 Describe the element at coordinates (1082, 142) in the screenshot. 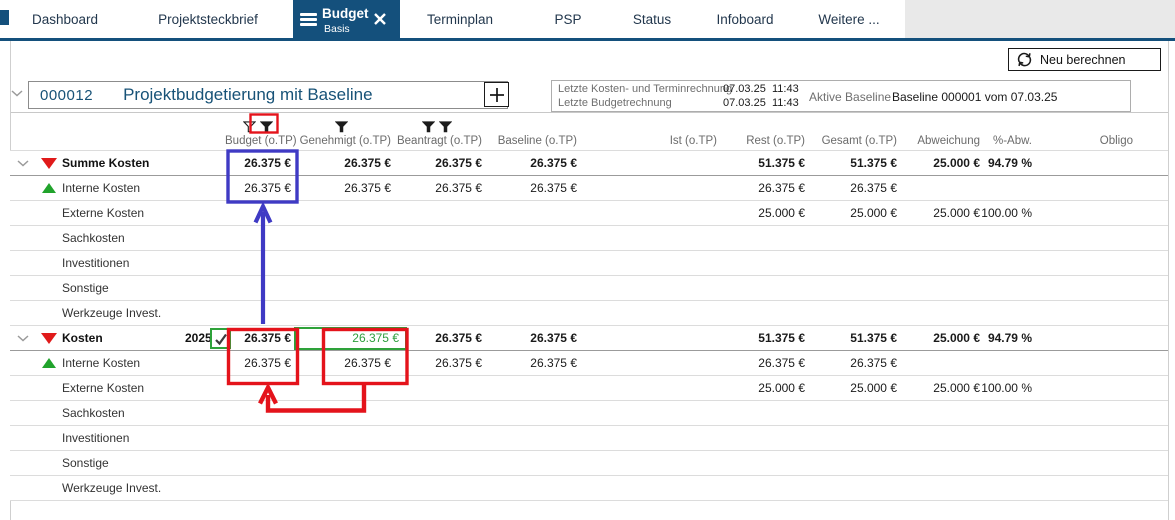

I see `column-header-label: Obligo` at that location.